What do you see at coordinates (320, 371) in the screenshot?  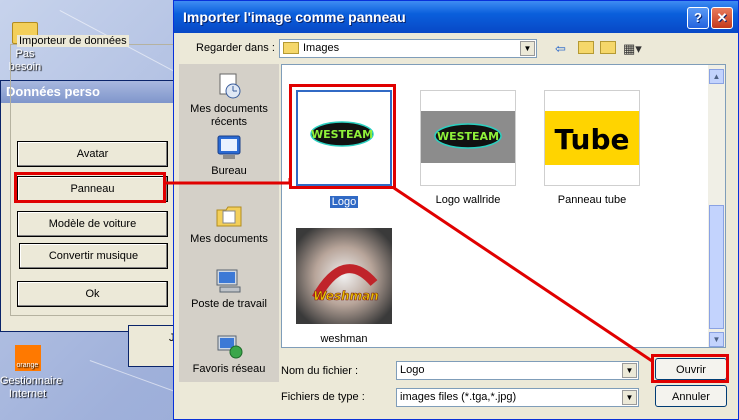 I see `filename-label: Nom du fichier :` at bounding box center [320, 371].